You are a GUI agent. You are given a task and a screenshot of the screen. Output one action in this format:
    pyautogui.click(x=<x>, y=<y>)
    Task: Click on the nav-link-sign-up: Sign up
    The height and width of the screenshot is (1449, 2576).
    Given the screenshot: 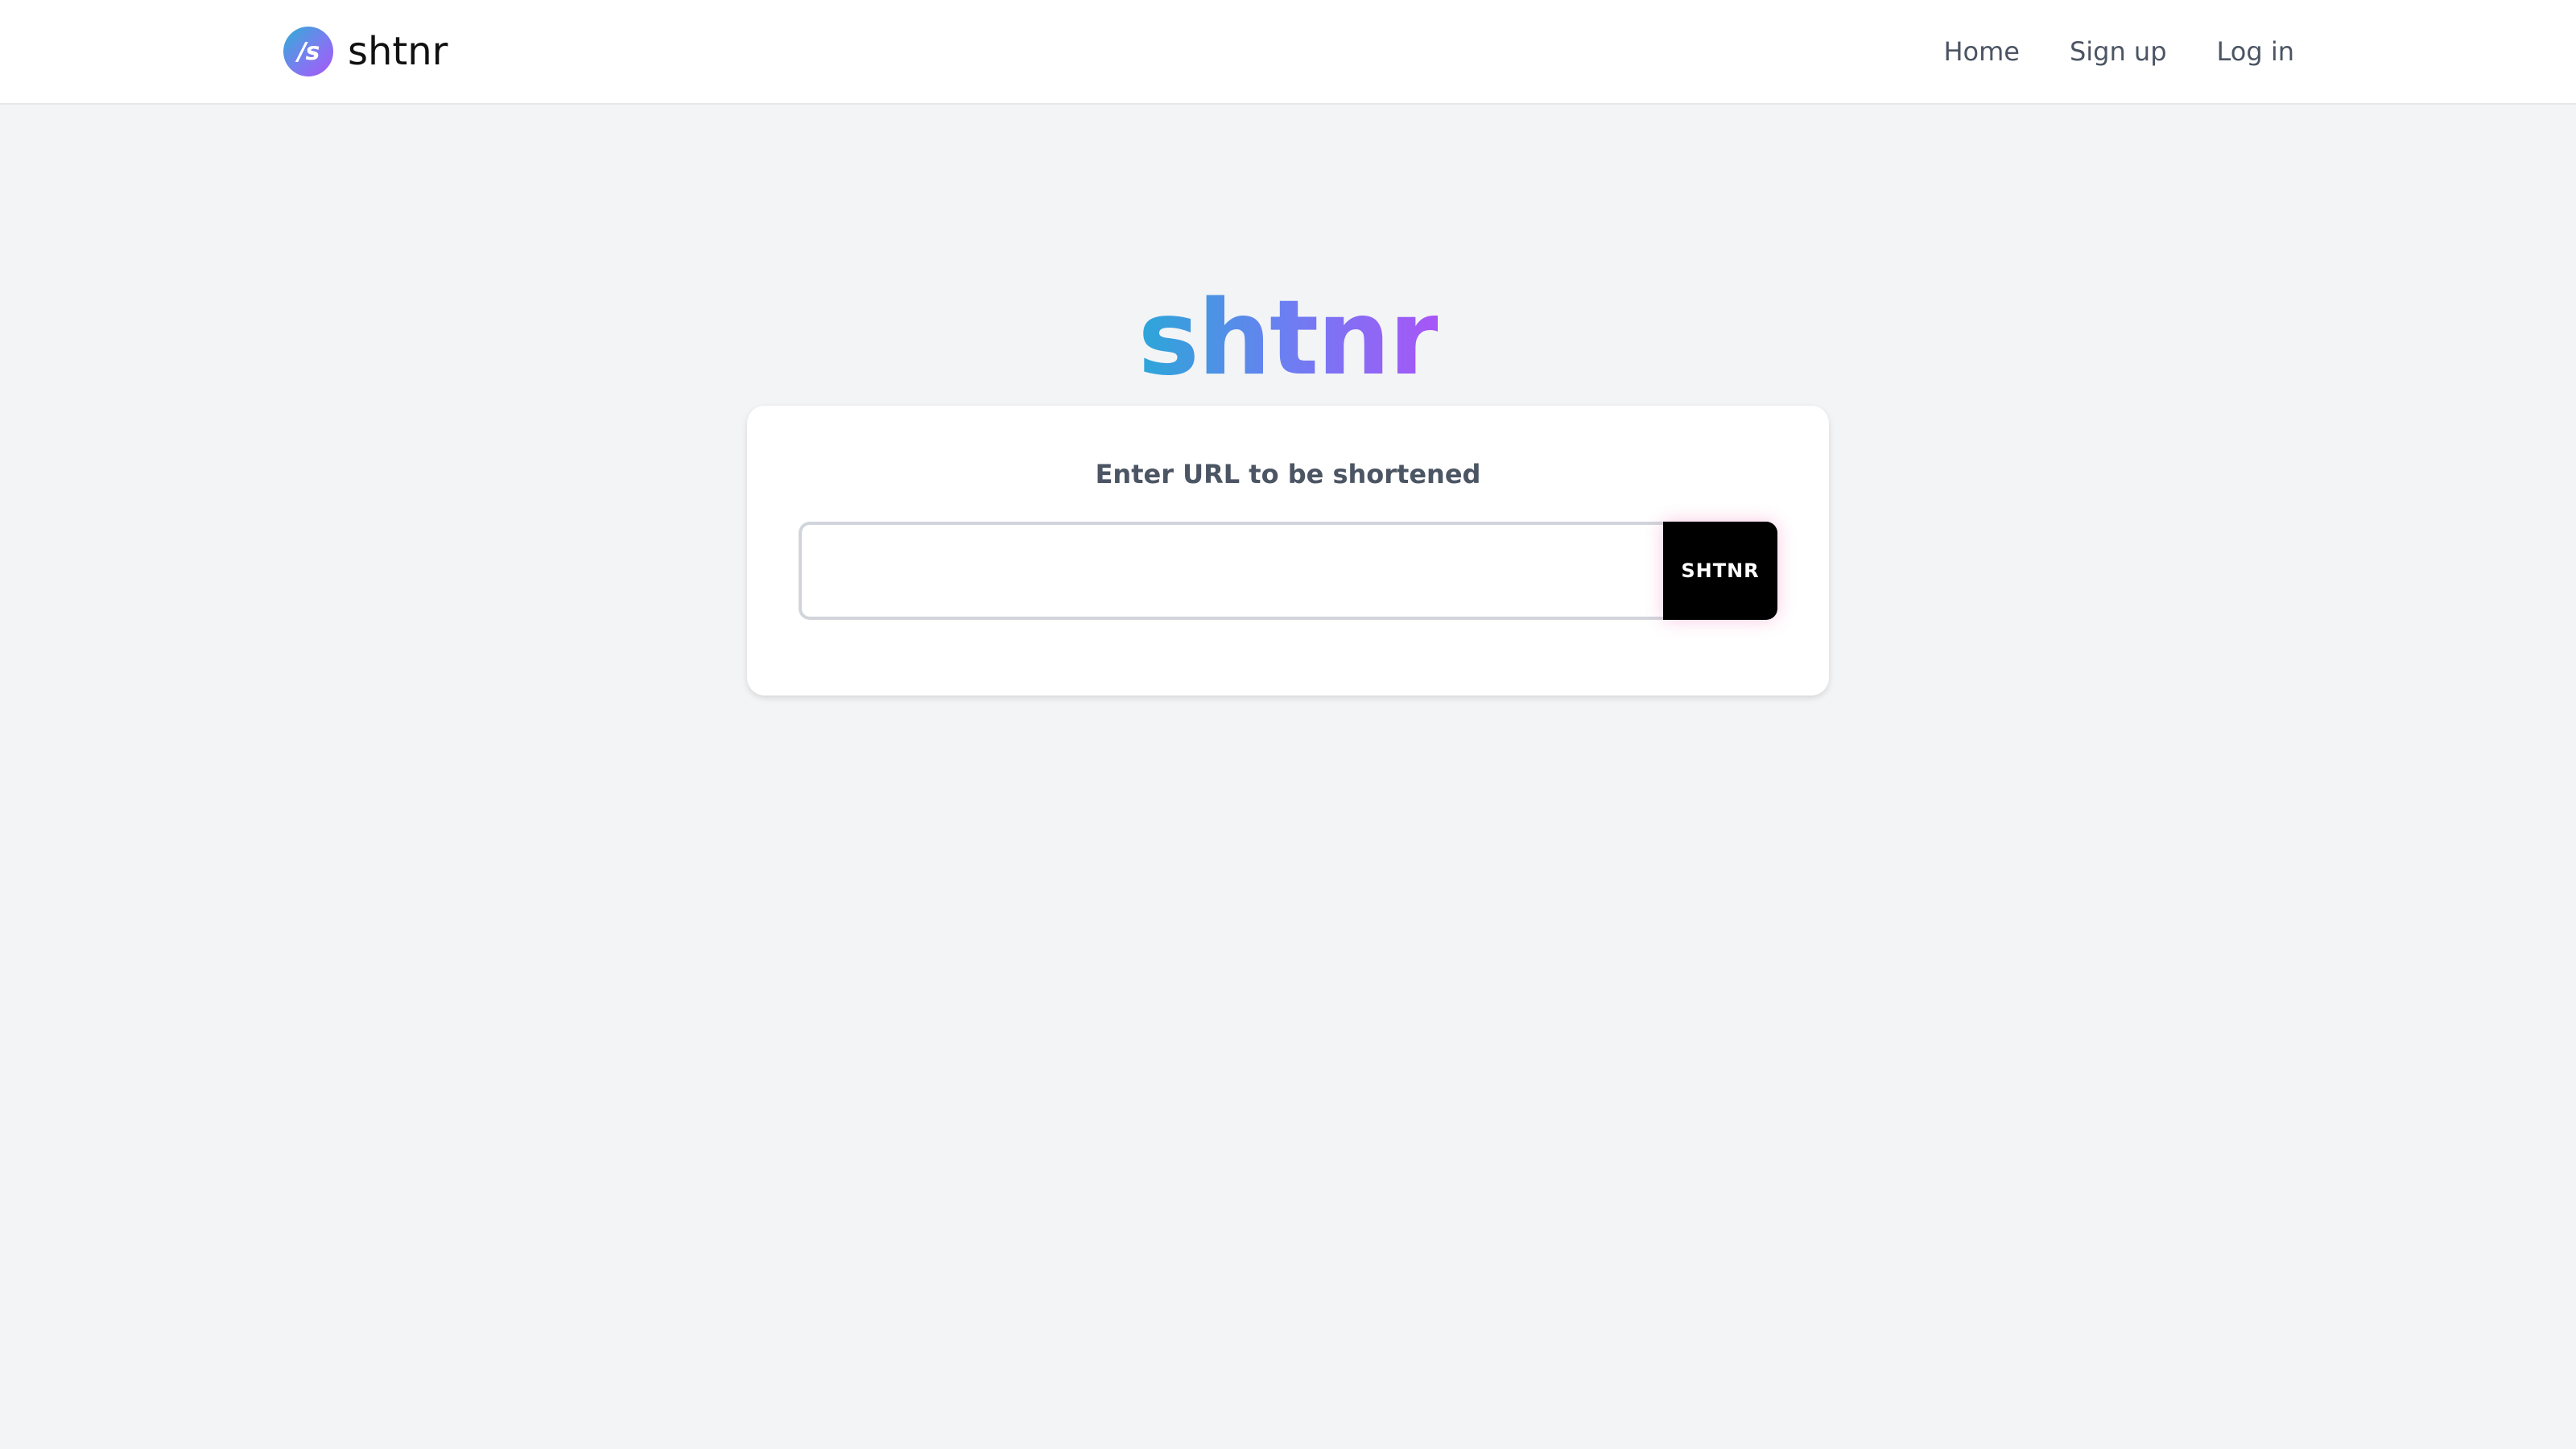 What is the action you would take?
    pyautogui.click(x=2118, y=51)
    